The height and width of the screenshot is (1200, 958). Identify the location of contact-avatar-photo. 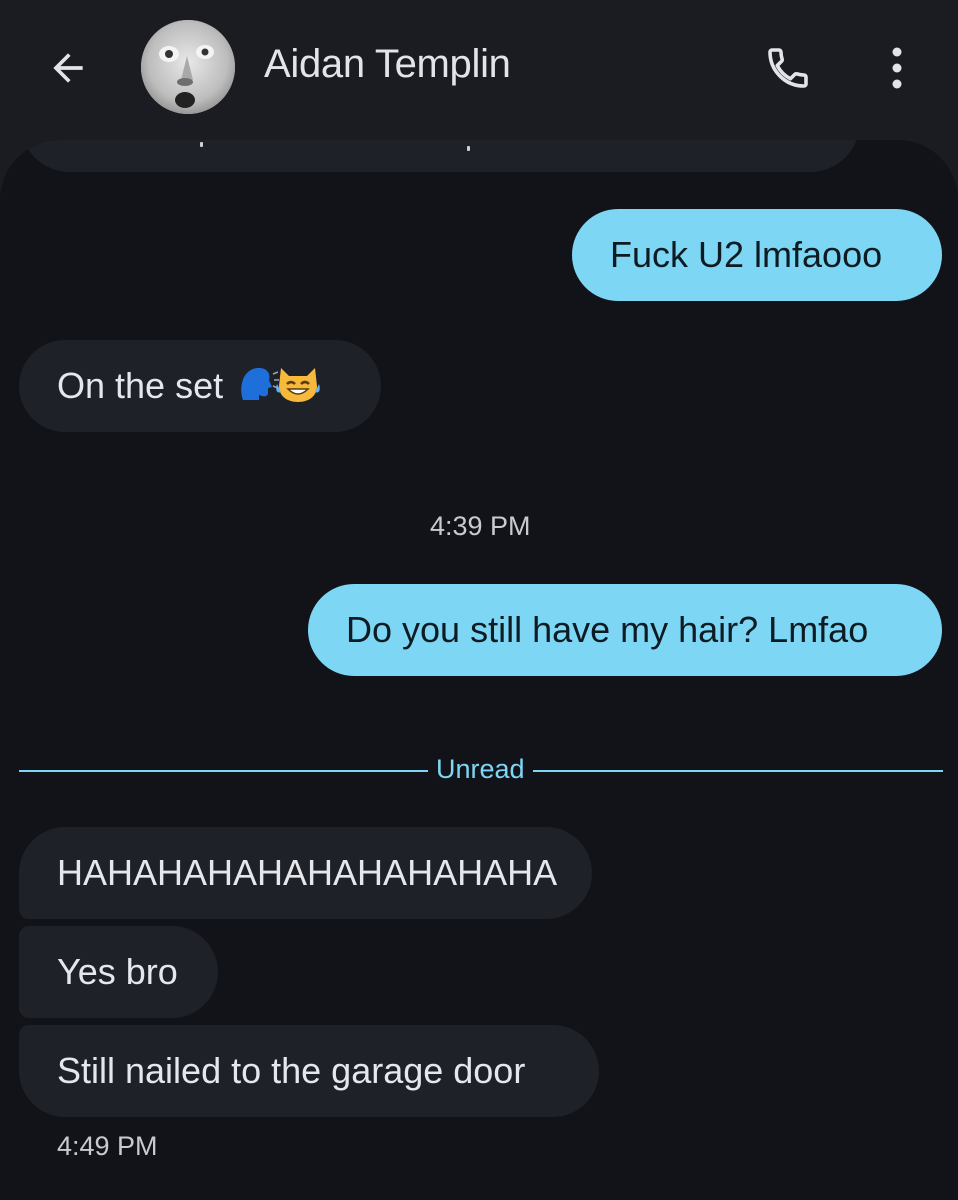
(188, 67).